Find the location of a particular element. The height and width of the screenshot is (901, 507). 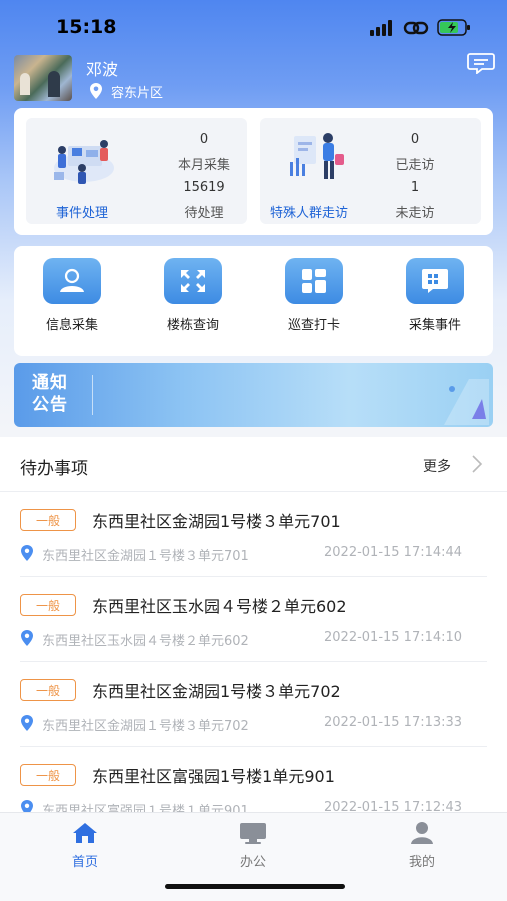

notice-banner: 通知 公告 is located at coordinates (253, 395).